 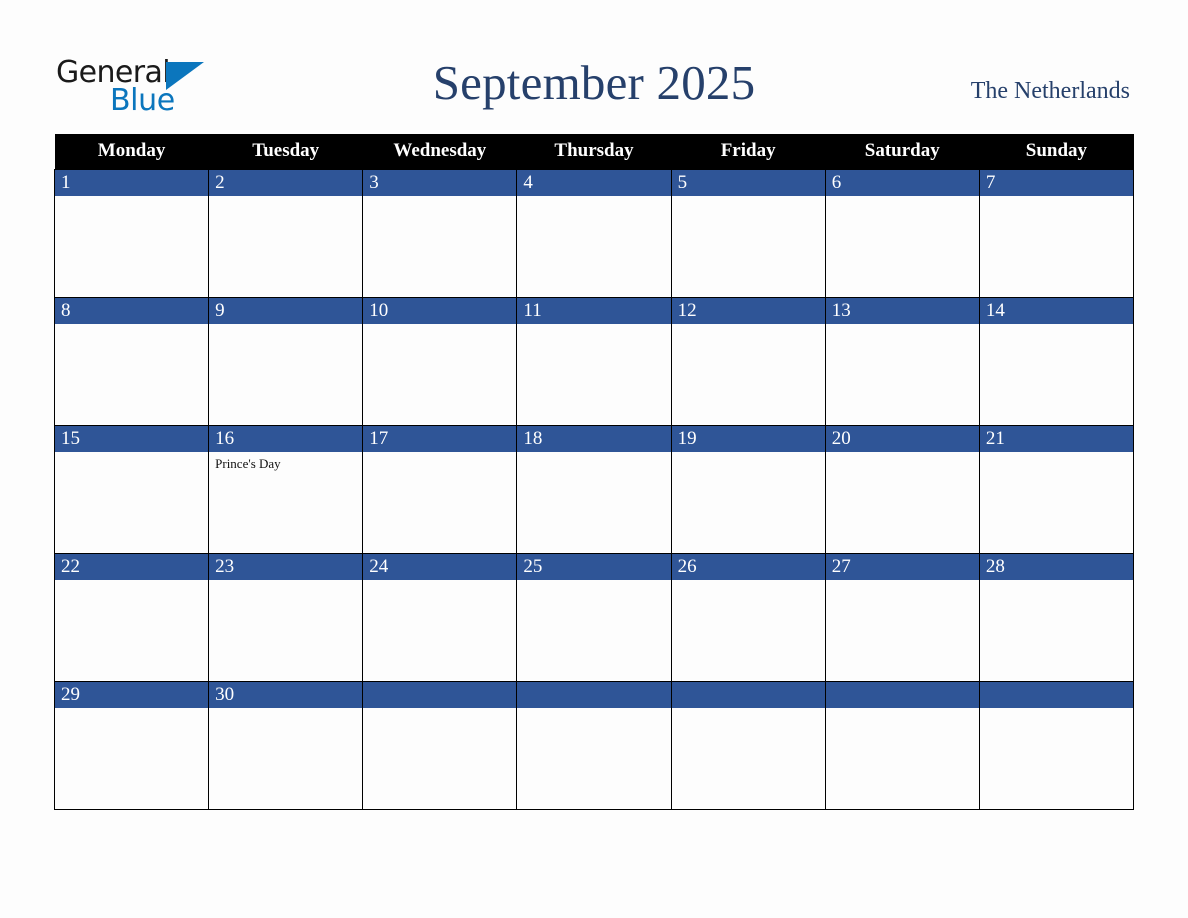 I want to click on day-cell-28: 28, so click(x=1056, y=617).